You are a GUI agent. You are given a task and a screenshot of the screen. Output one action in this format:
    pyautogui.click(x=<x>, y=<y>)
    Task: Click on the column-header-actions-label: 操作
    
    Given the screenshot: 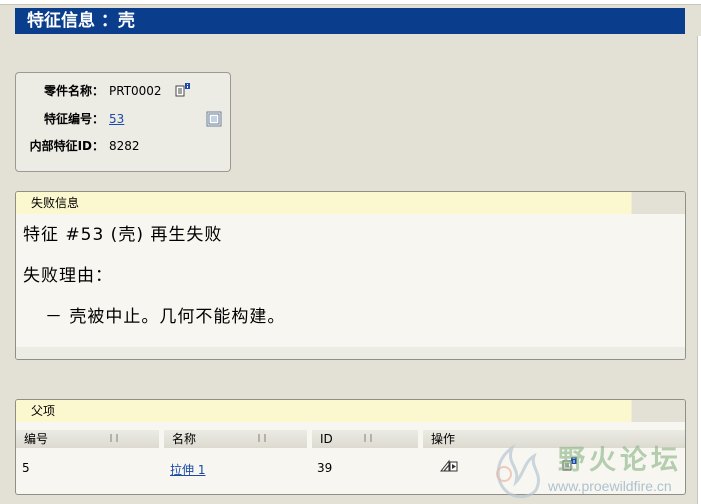 What is the action you would take?
    pyautogui.click(x=443, y=439)
    